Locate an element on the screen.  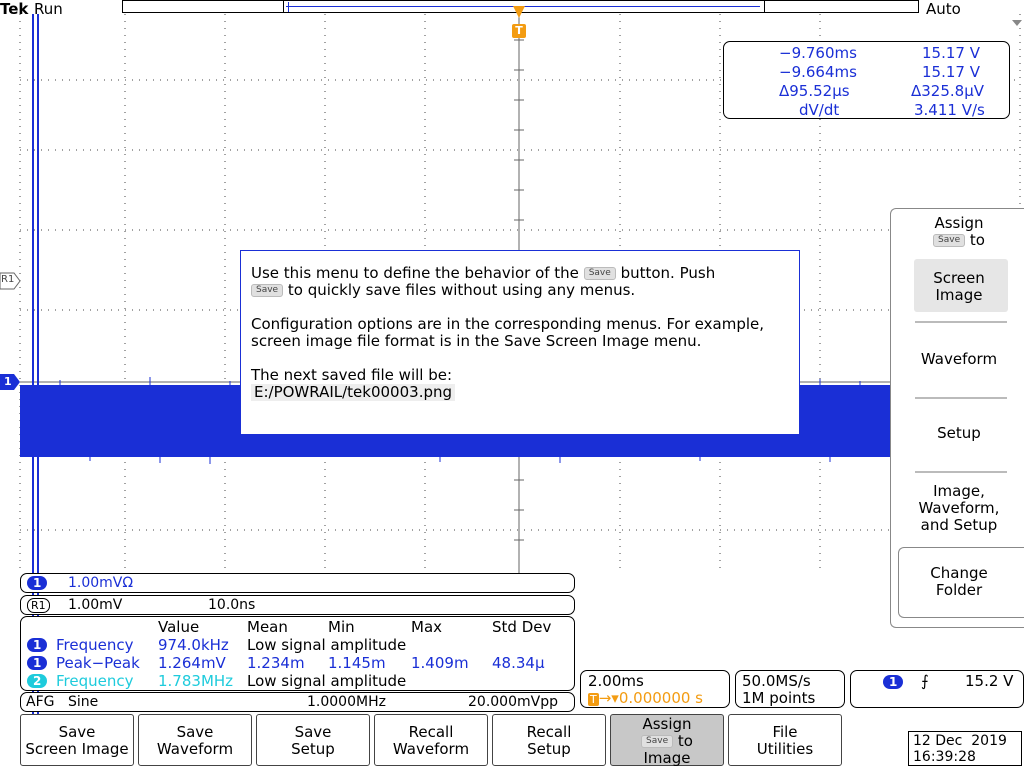
save-setup-button: Save Setup is located at coordinates (313, 740).